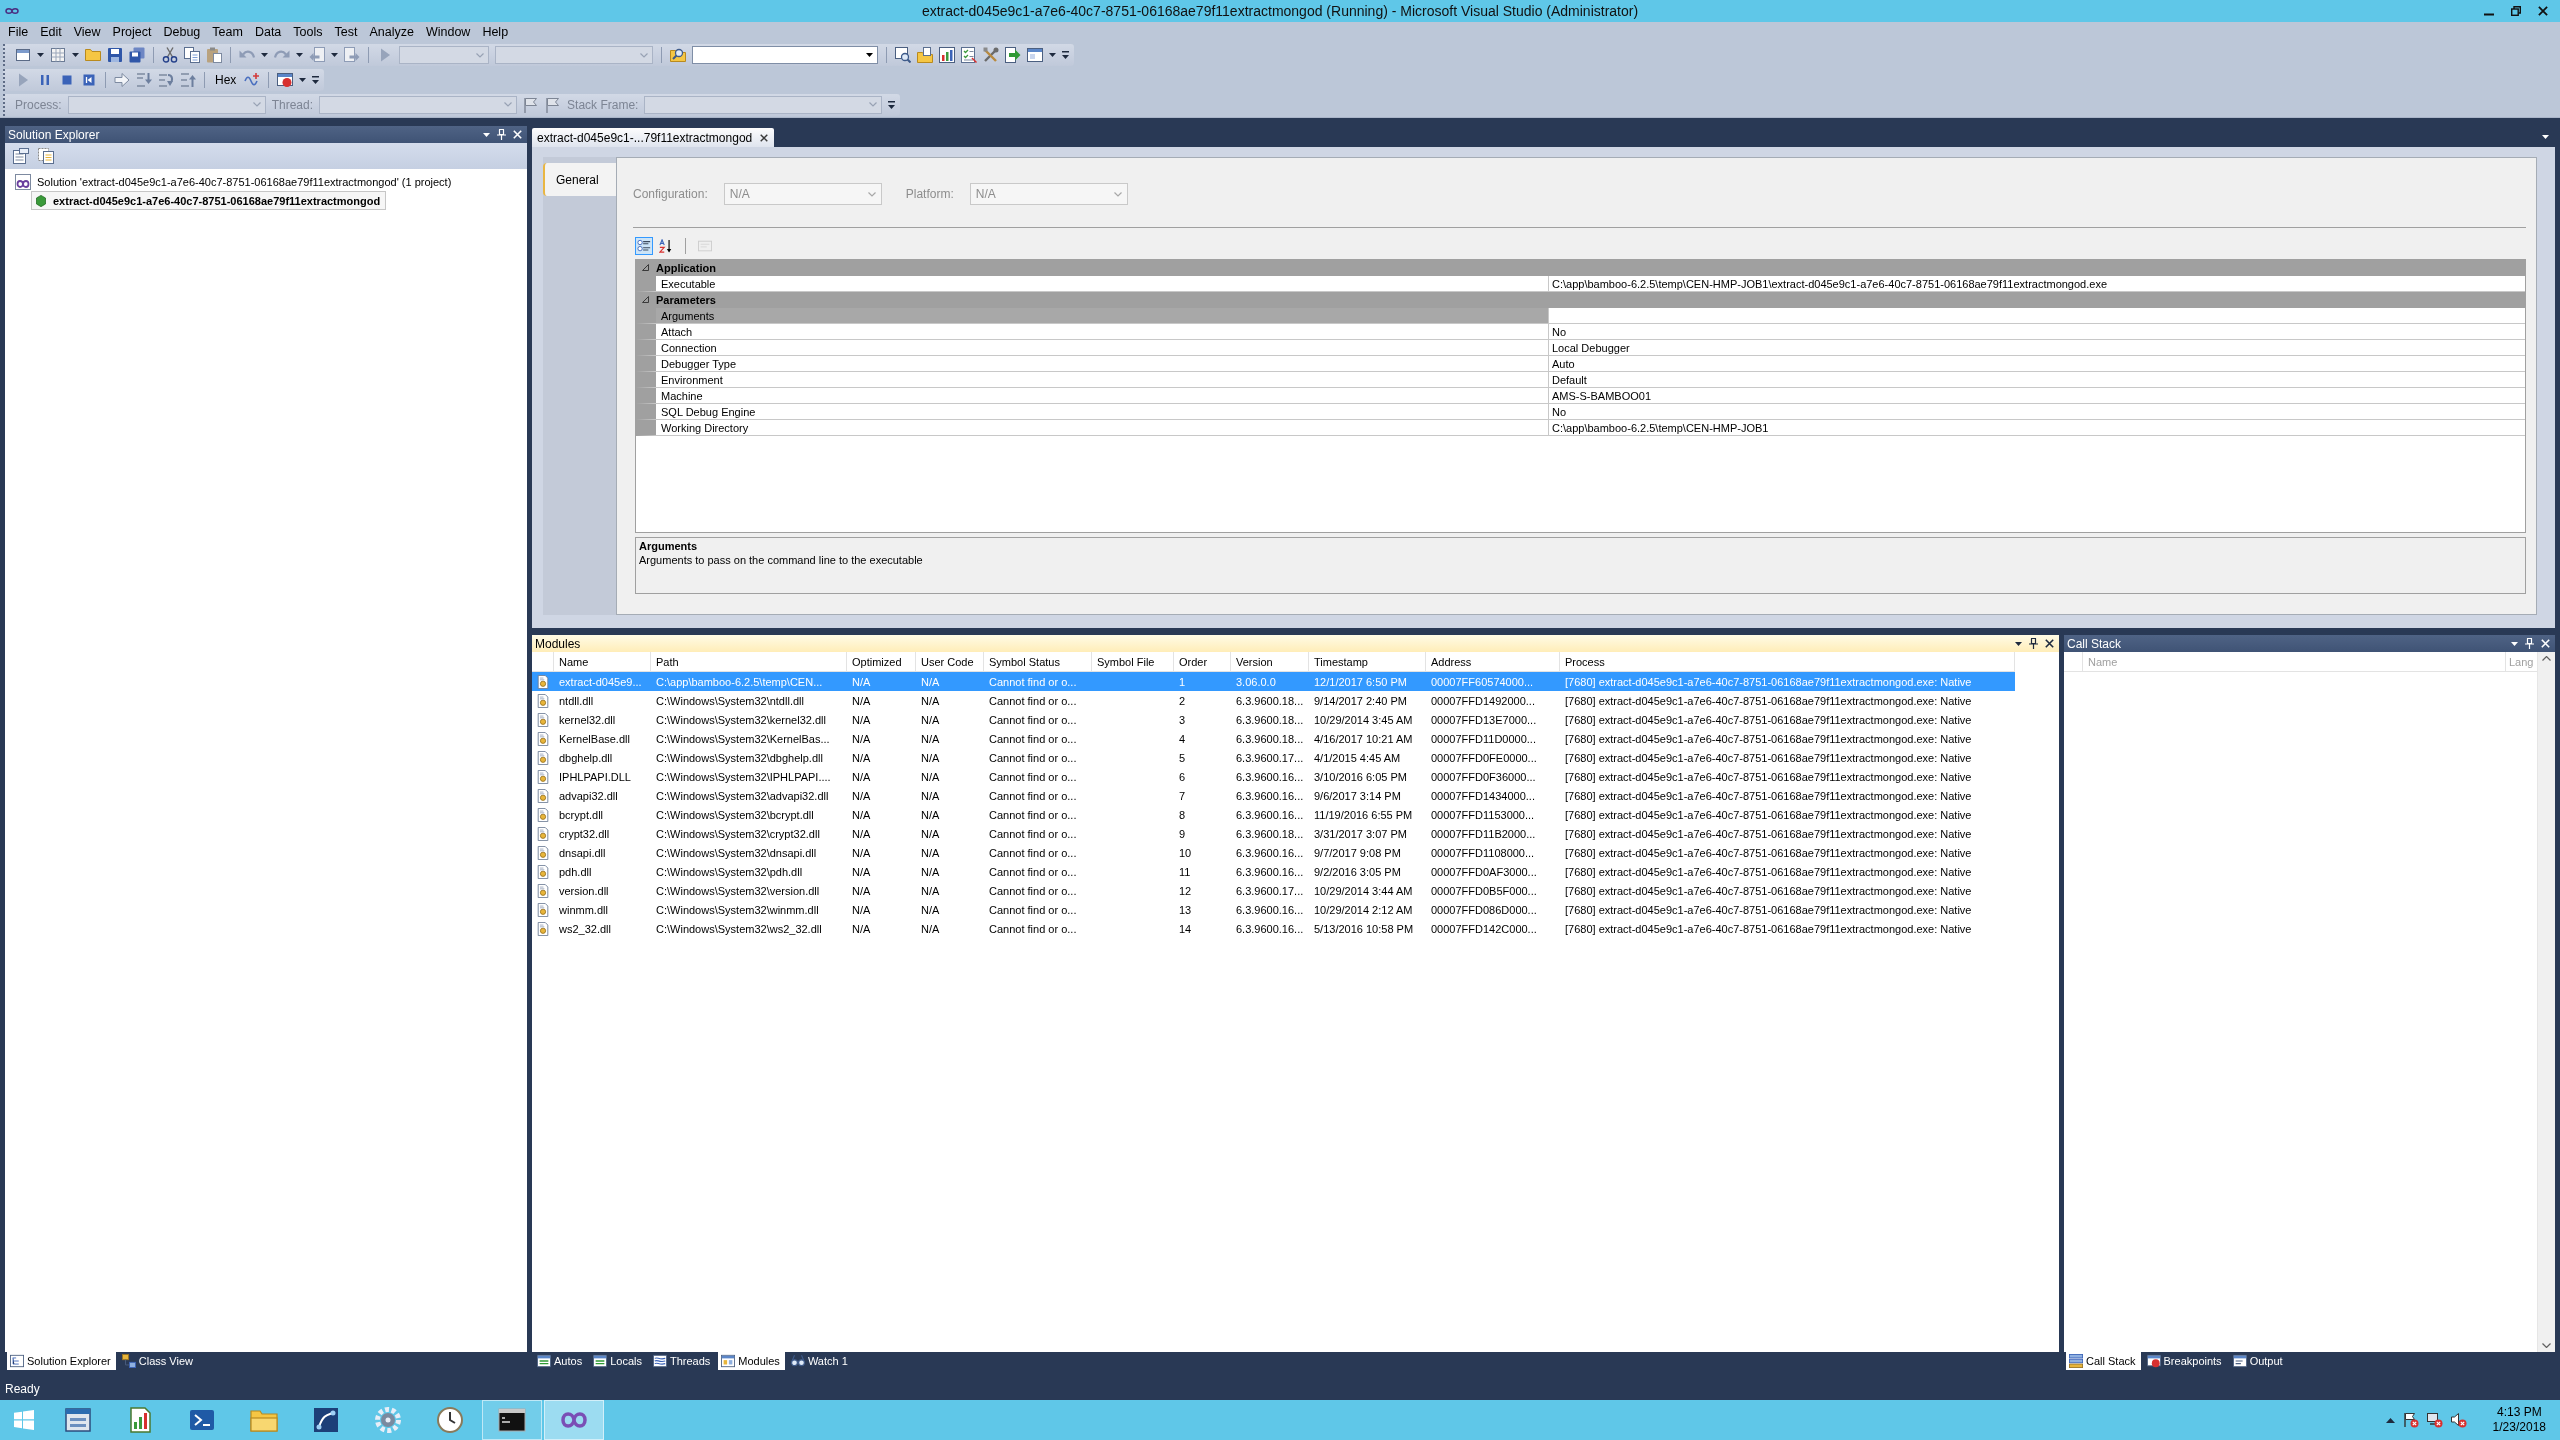  Describe the element at coordinates (947, 55) in the screenshot. I see `chart-window-icon` at that location.